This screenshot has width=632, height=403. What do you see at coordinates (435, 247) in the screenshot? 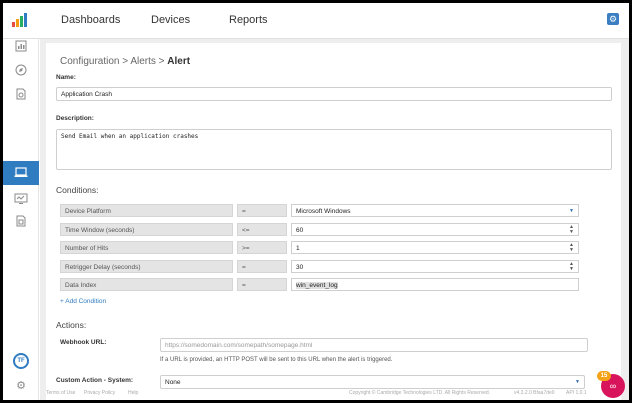
I see `number-of-hits-stepper: 1 ▲ ▼` at bounding box center [435, 247].